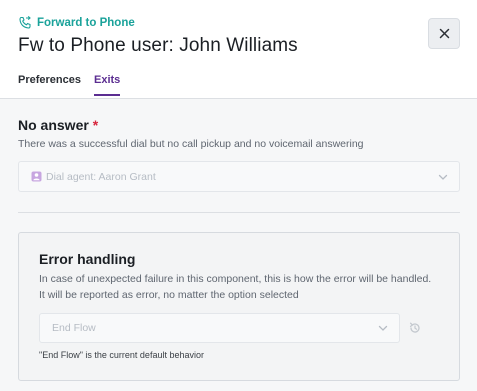  What do you see at coordinates (25, 23) in the screenshot?
I see `phone-forward-icon` at bounding box center [25, 23].